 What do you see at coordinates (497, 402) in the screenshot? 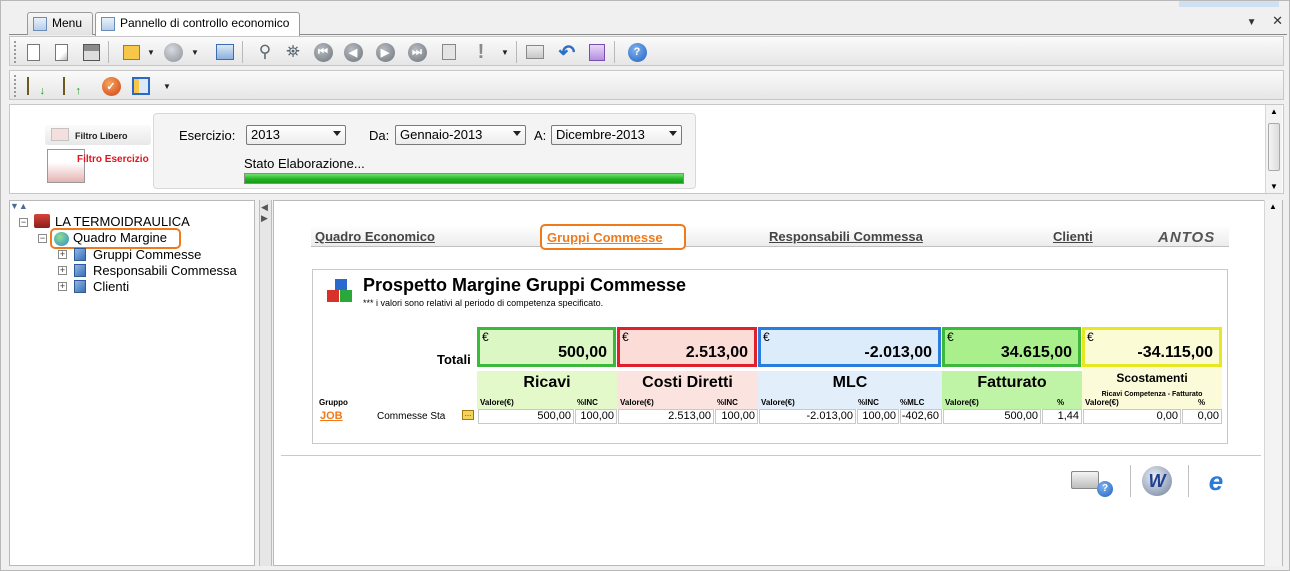
I see `ricavi-valore-label: Valore(€)` at bounding box center [497, 402].